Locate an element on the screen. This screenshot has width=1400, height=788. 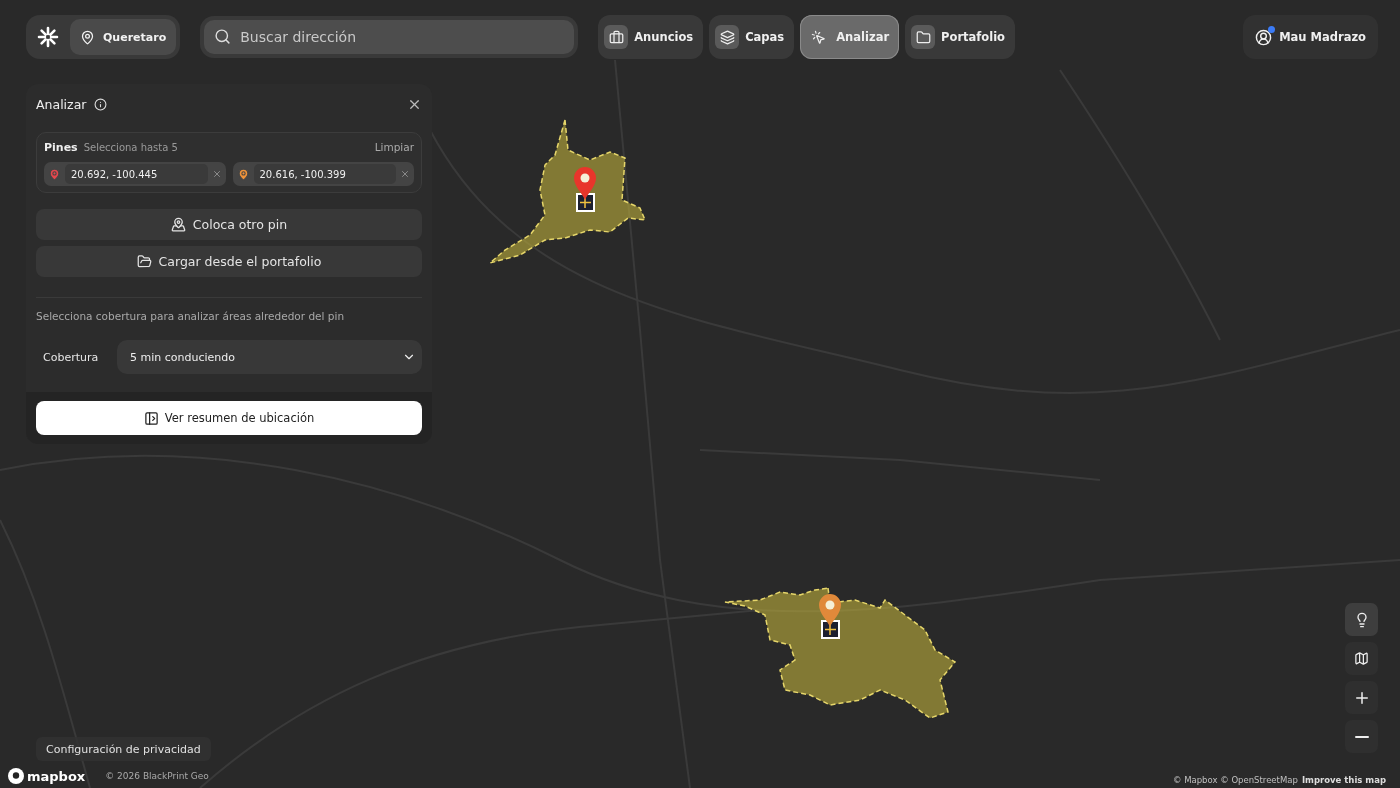
pins-hint: Selecciona hasta 5 is located at coordinates (130, 147).